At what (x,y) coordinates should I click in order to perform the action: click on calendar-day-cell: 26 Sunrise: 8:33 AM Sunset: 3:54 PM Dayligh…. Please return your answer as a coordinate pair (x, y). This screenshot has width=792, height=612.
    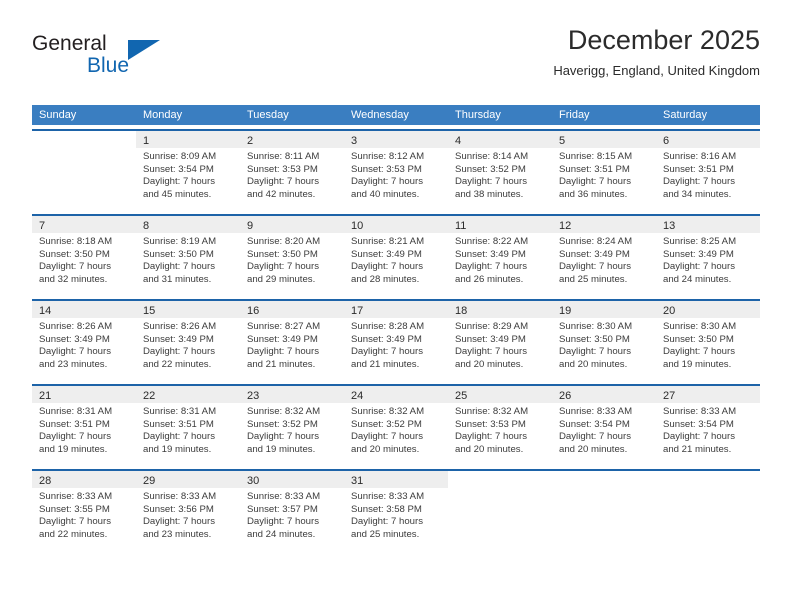
    Looking at the image, I should click on (604, 425).